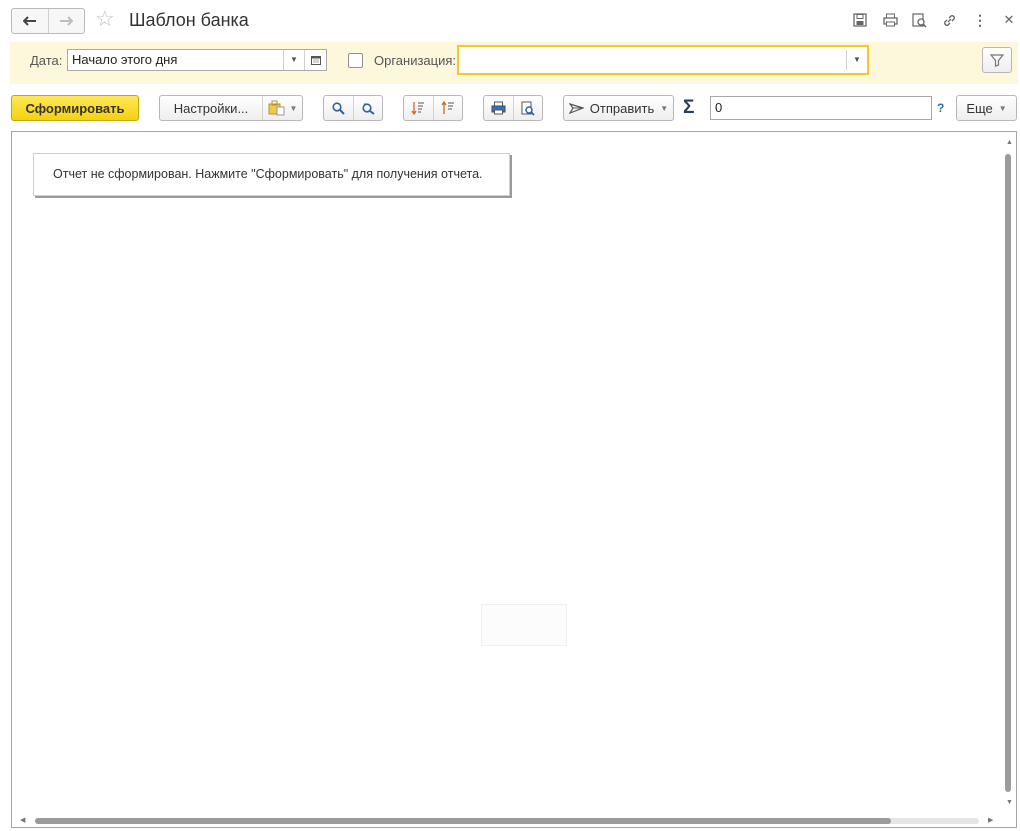  I want to click on print-preview-button, so click(527, 108).